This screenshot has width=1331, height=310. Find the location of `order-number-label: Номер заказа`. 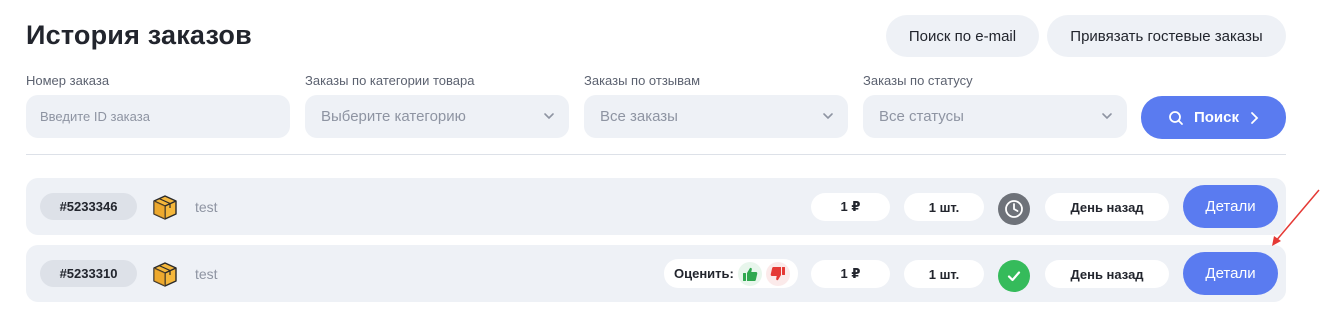

order-number-label: Номер заказа is located at coordinates (68, 80).